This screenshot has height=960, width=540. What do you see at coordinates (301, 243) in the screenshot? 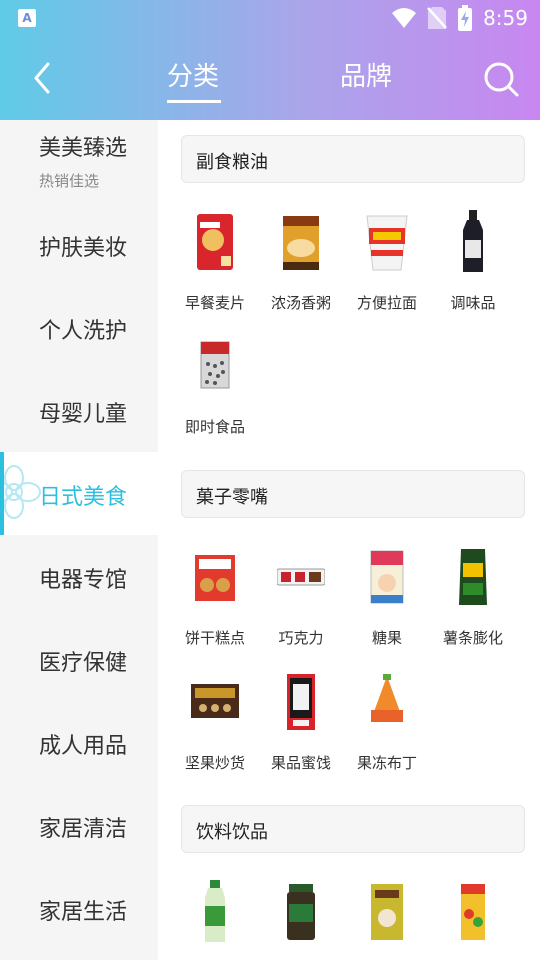
I see `soup-box-image` at bounding box center [301, 243].